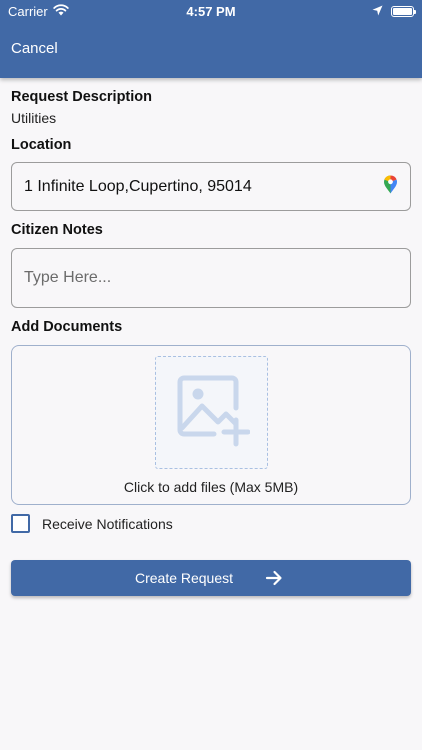 This screenshot has width=422, height=750. I want to click on documents-caption: Click to add files (Max 5MB), so click(211, 487).